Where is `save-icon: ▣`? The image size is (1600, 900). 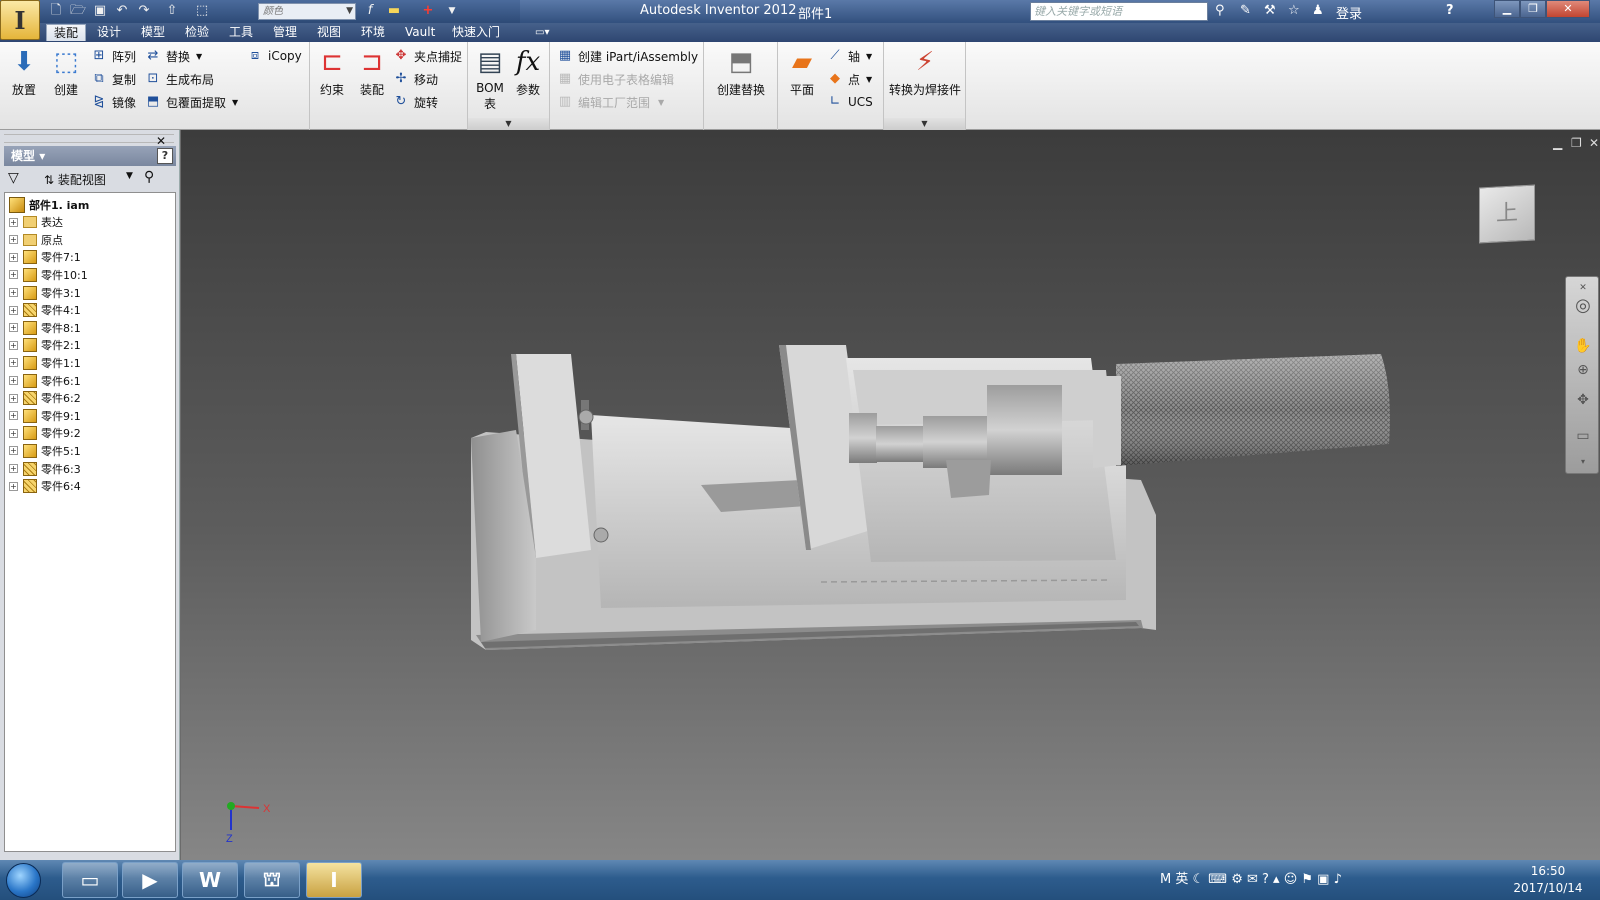
save-icon: ▣ is located at coordinates (100, 11).